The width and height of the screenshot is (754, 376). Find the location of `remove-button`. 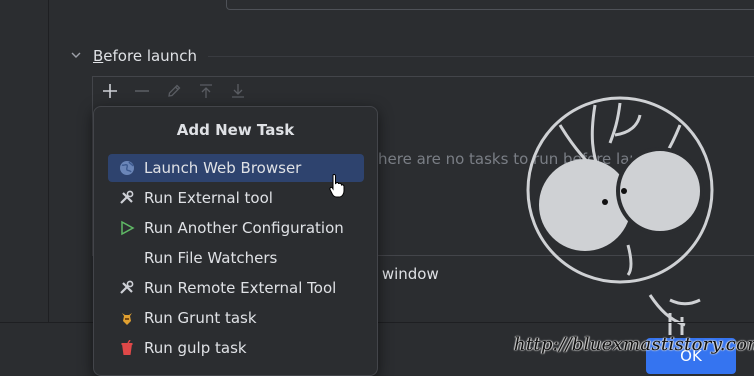

remove-button is located at coordinates (142, 91).